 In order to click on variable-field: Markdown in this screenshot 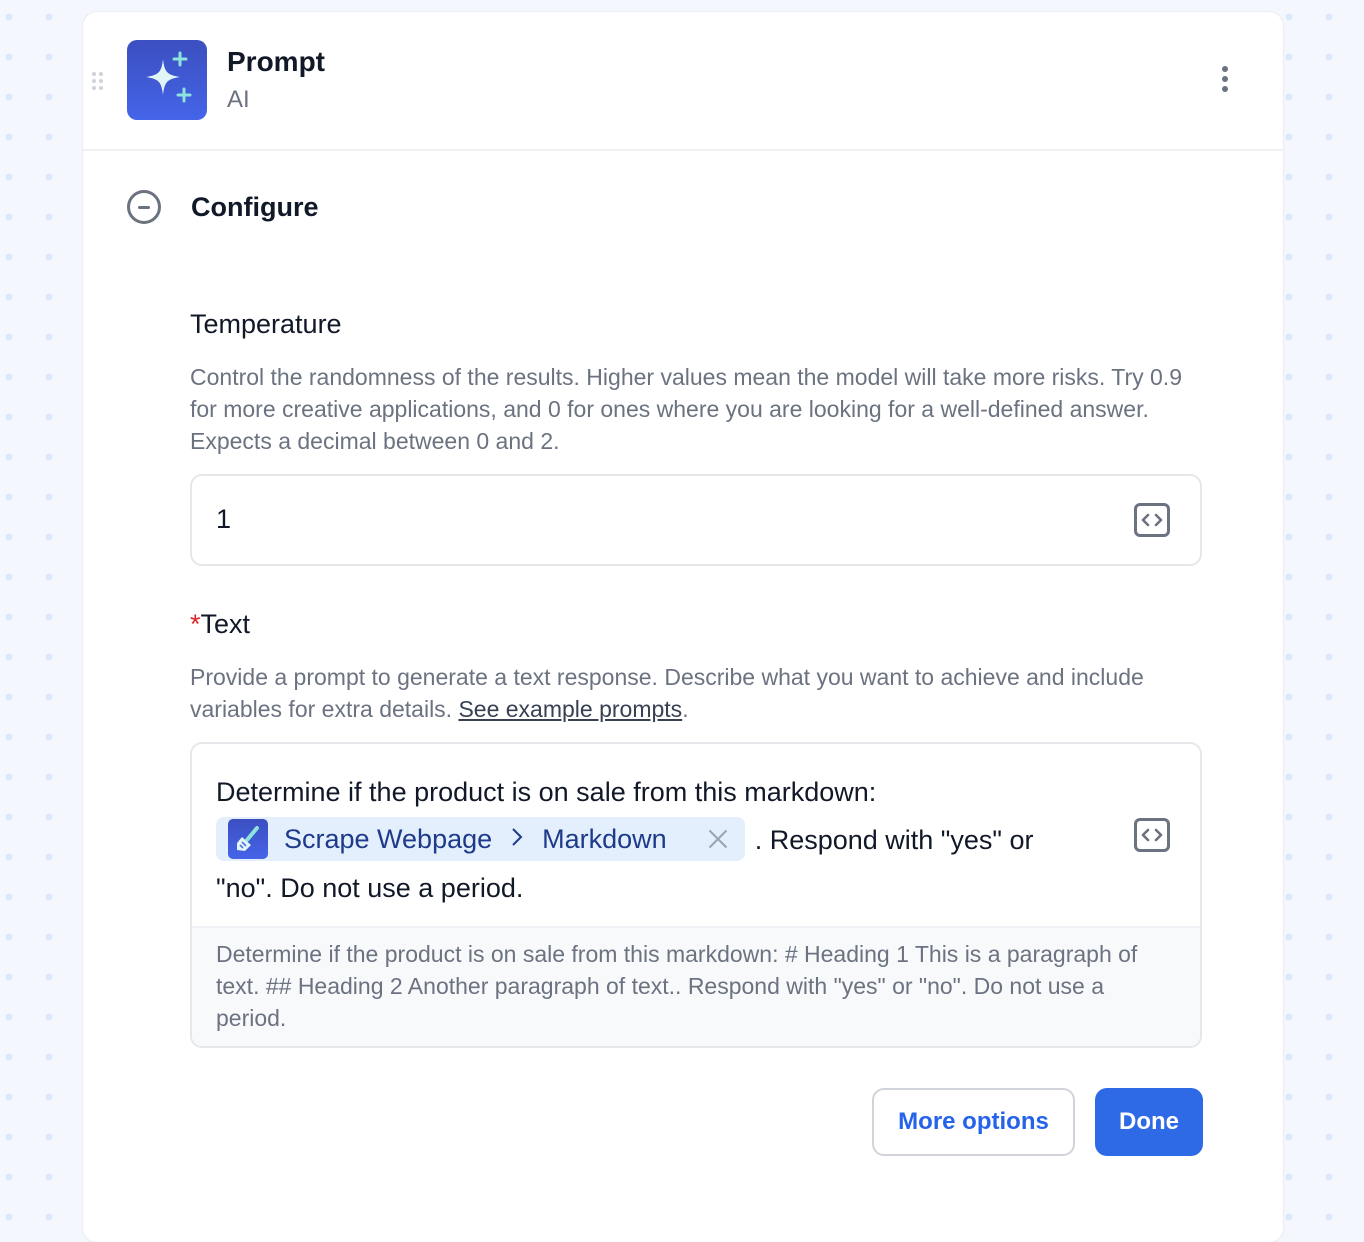, I will do `click(604, 838)`.